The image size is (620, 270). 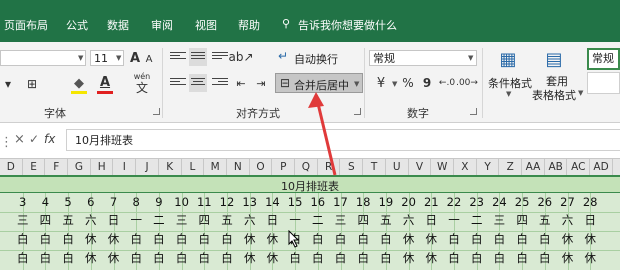 I want to click on arrow-shaft, so click(x=325, y=135).